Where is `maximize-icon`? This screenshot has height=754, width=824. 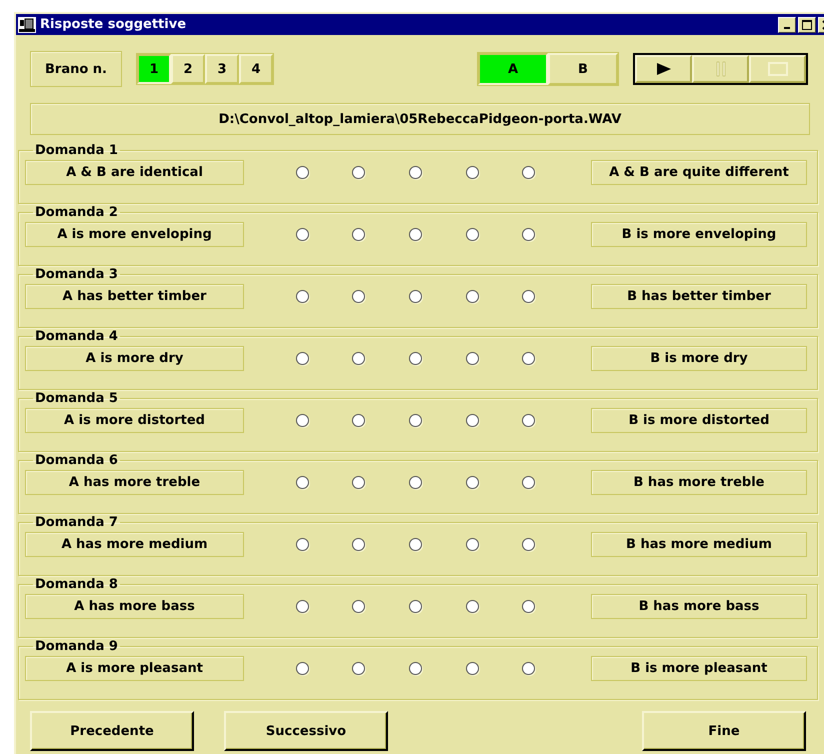 maximize-icon is located at coordinates (807, 25).